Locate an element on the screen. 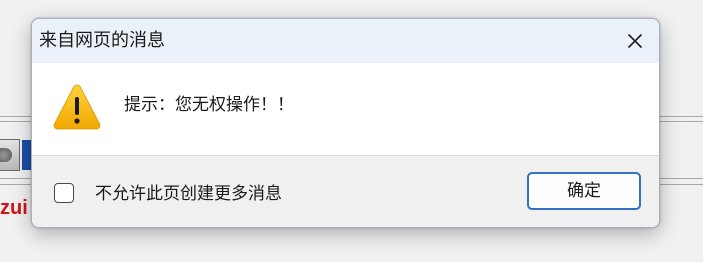 The width and height of the screenshot is (703, 262). dialog-title: 来自网页的消息 is located at coordinates (102, 40).